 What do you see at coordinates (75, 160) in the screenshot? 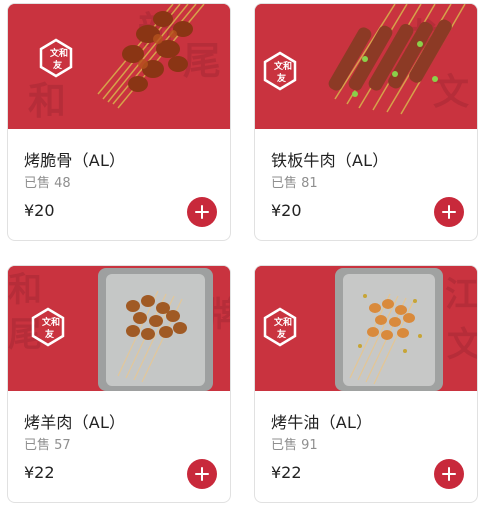
I see `product-name: 烤脆骨（AL）` at bounding box center [75, 160].